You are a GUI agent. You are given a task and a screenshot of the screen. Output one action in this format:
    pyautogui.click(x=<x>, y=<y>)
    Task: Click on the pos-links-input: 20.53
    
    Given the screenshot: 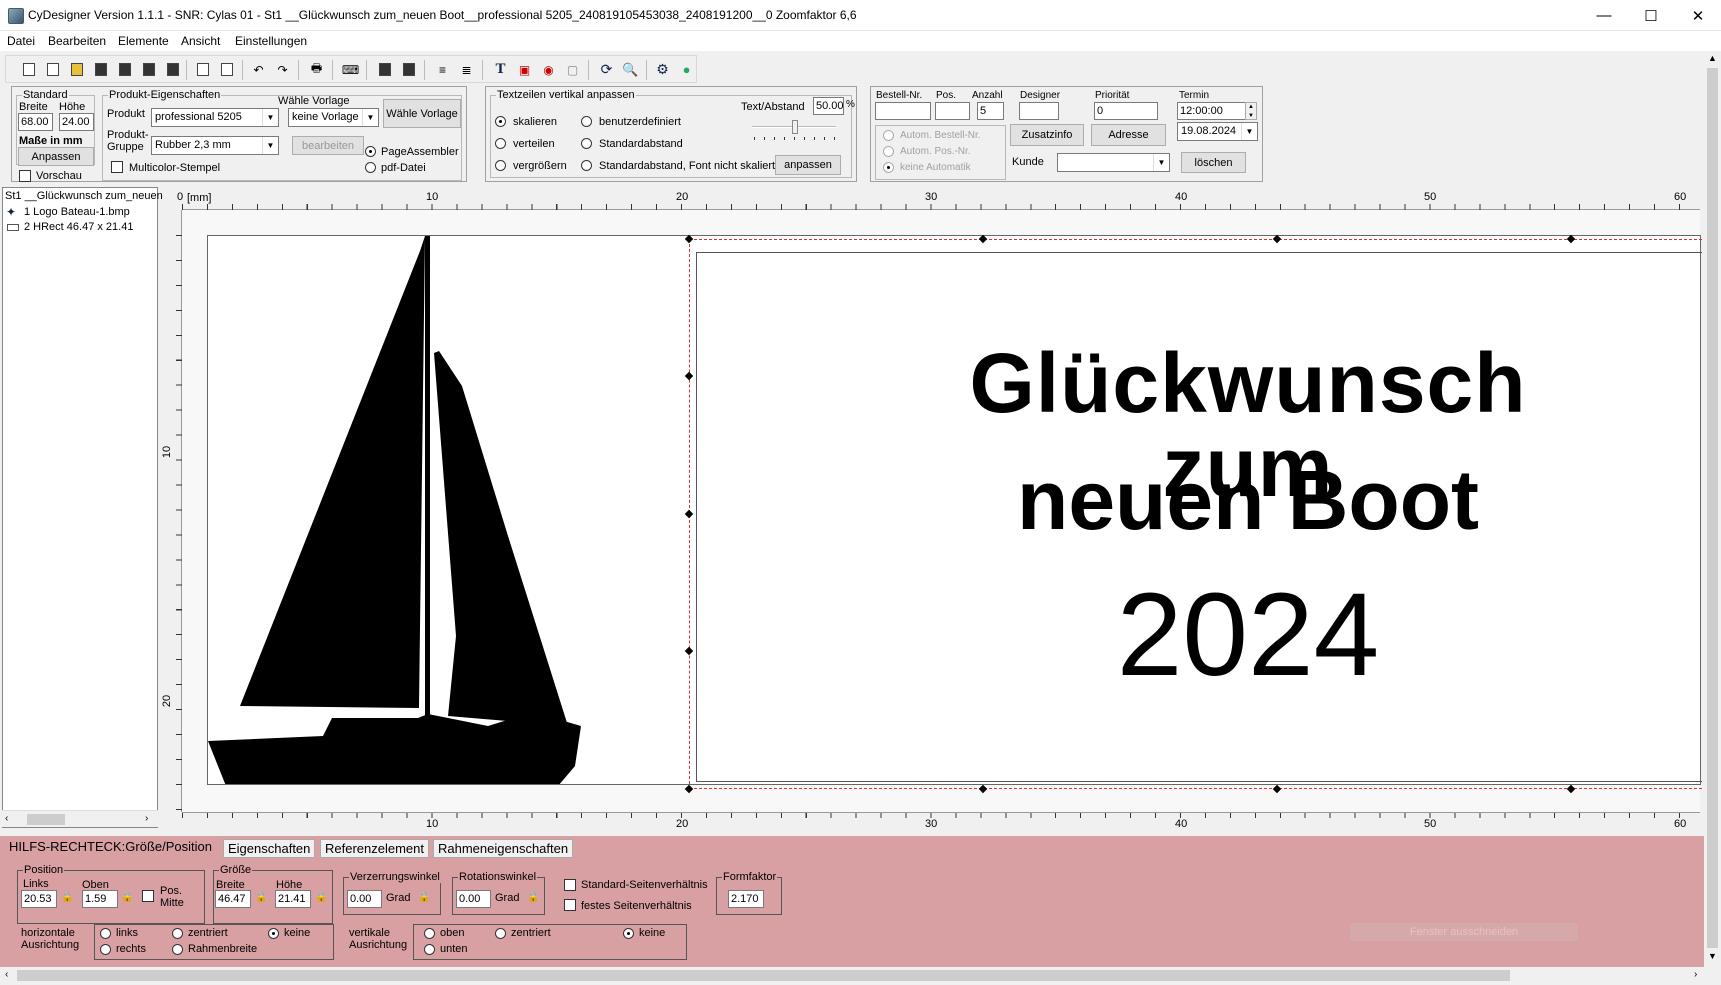 What is the action you would take?
    pyautogui.click(x=39, y=899)
    